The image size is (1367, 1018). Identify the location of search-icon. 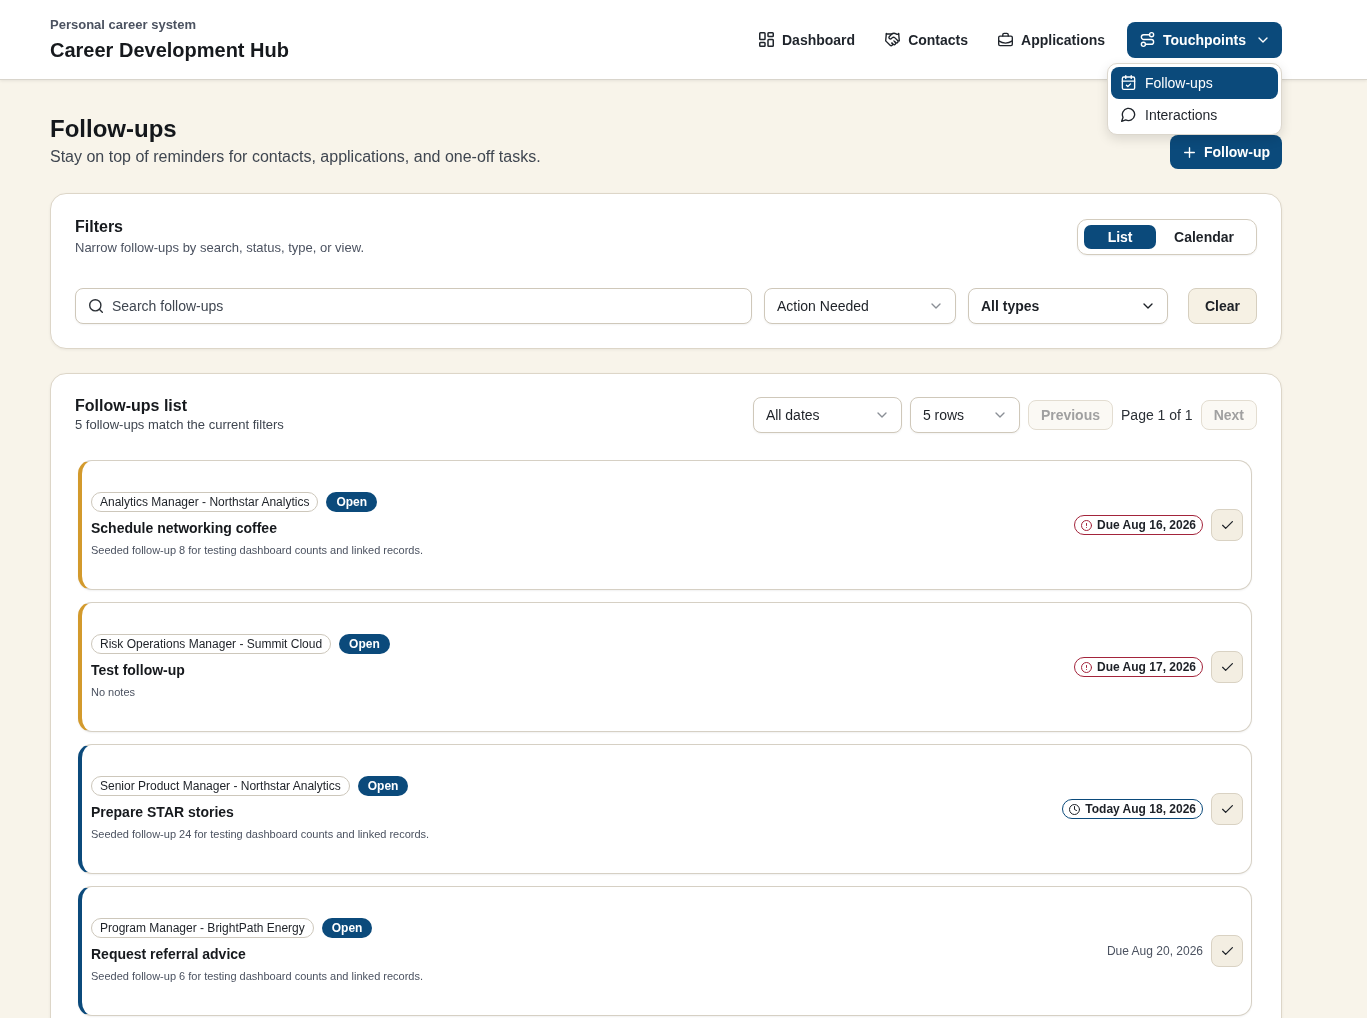
(96, 306).